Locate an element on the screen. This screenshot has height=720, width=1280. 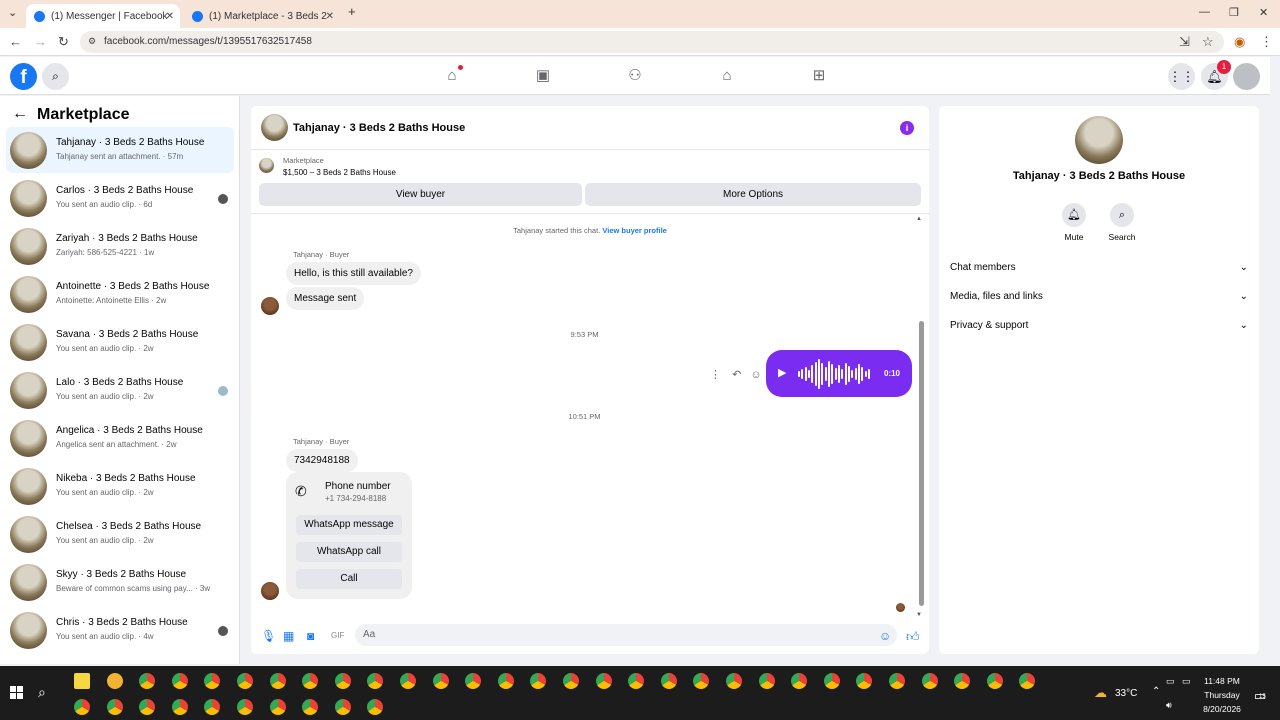
bookmark-star-icon: ☆ is located at coordinates (1208, 42).